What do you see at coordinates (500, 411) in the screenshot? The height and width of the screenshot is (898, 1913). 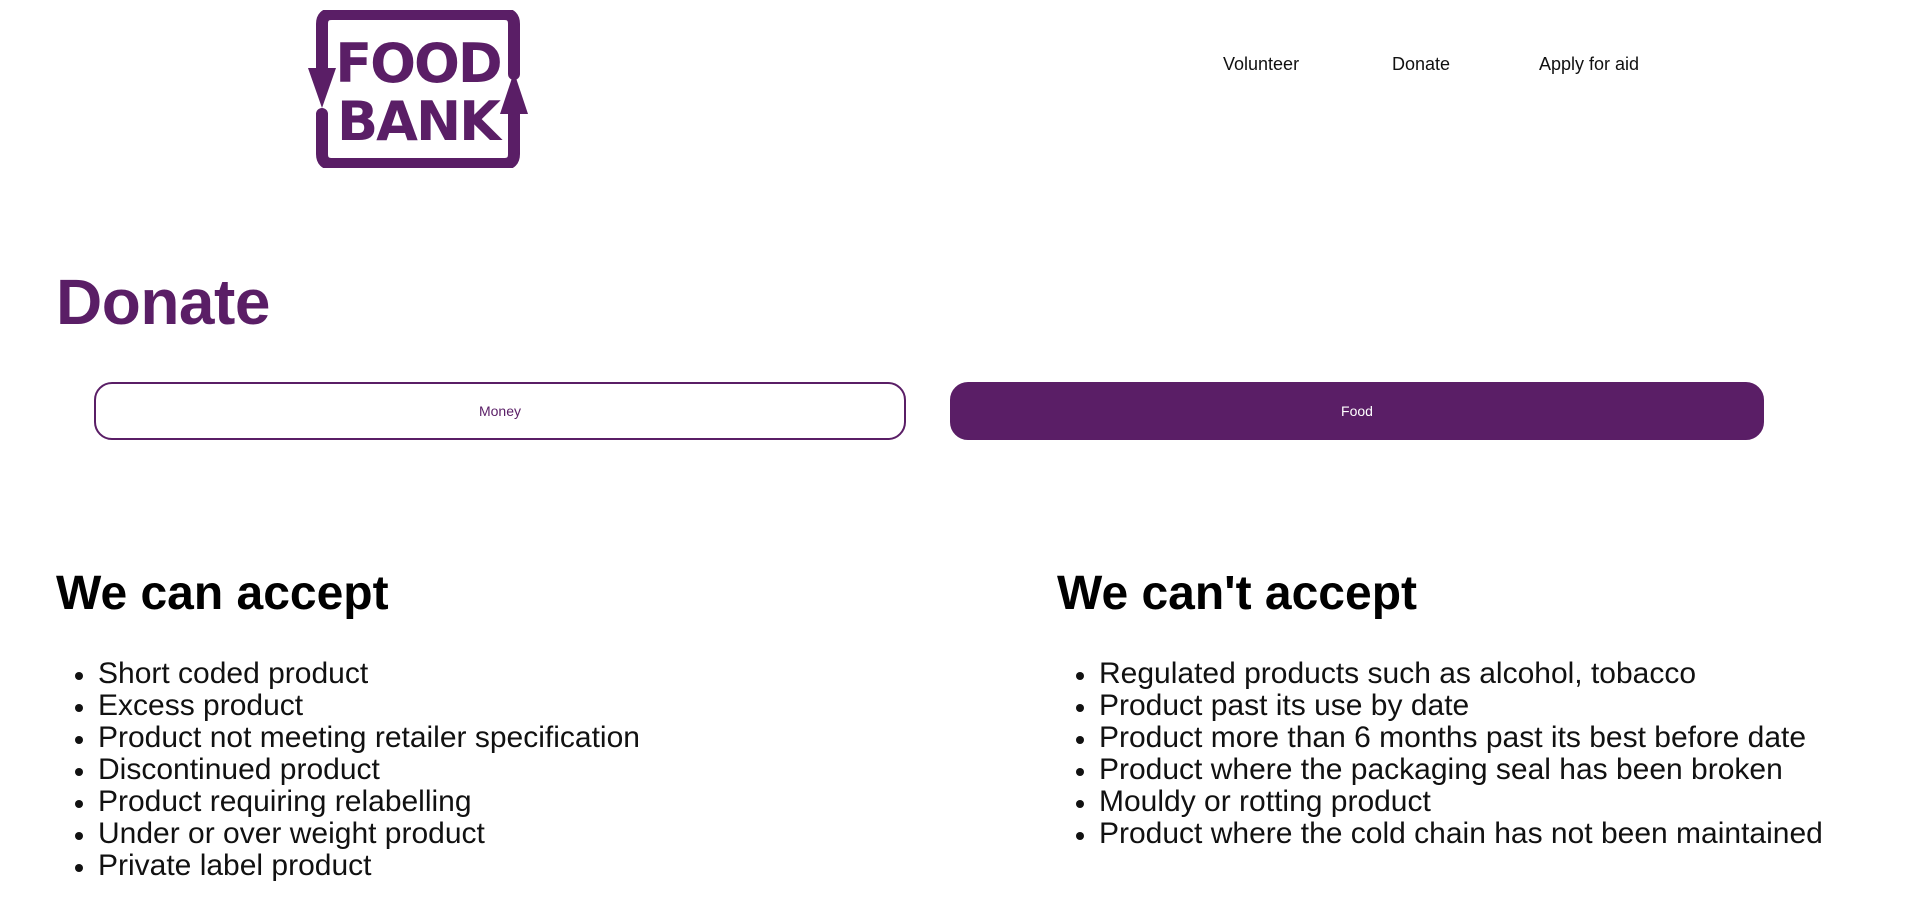 I see `donate-money-button: Money` at bounding box center [500, 411].